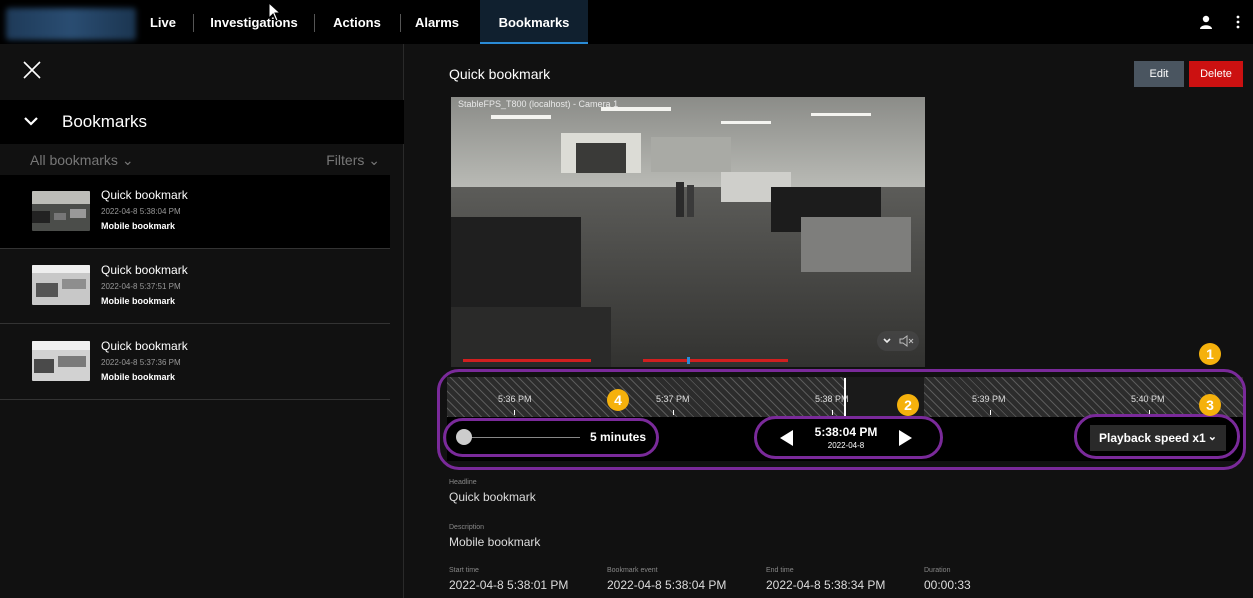  I want to click on timeline-tick-label: 5:37 PM, so click(673, 399).